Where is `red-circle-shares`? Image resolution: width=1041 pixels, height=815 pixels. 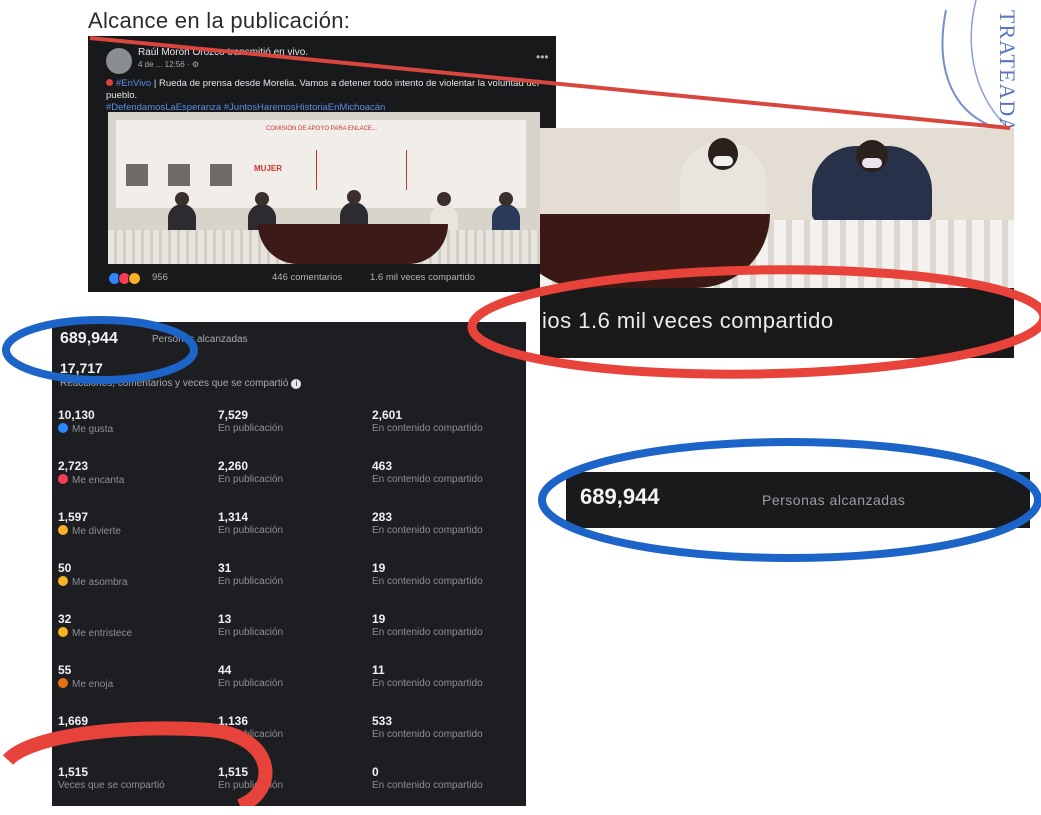 red-circle-shares is located at coordinates (754, 322).